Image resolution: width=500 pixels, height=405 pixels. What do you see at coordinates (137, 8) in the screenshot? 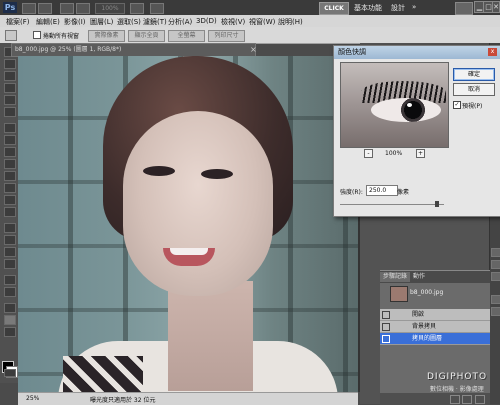
I see `arrange-documents-icon` at bounding box center [137, 8].